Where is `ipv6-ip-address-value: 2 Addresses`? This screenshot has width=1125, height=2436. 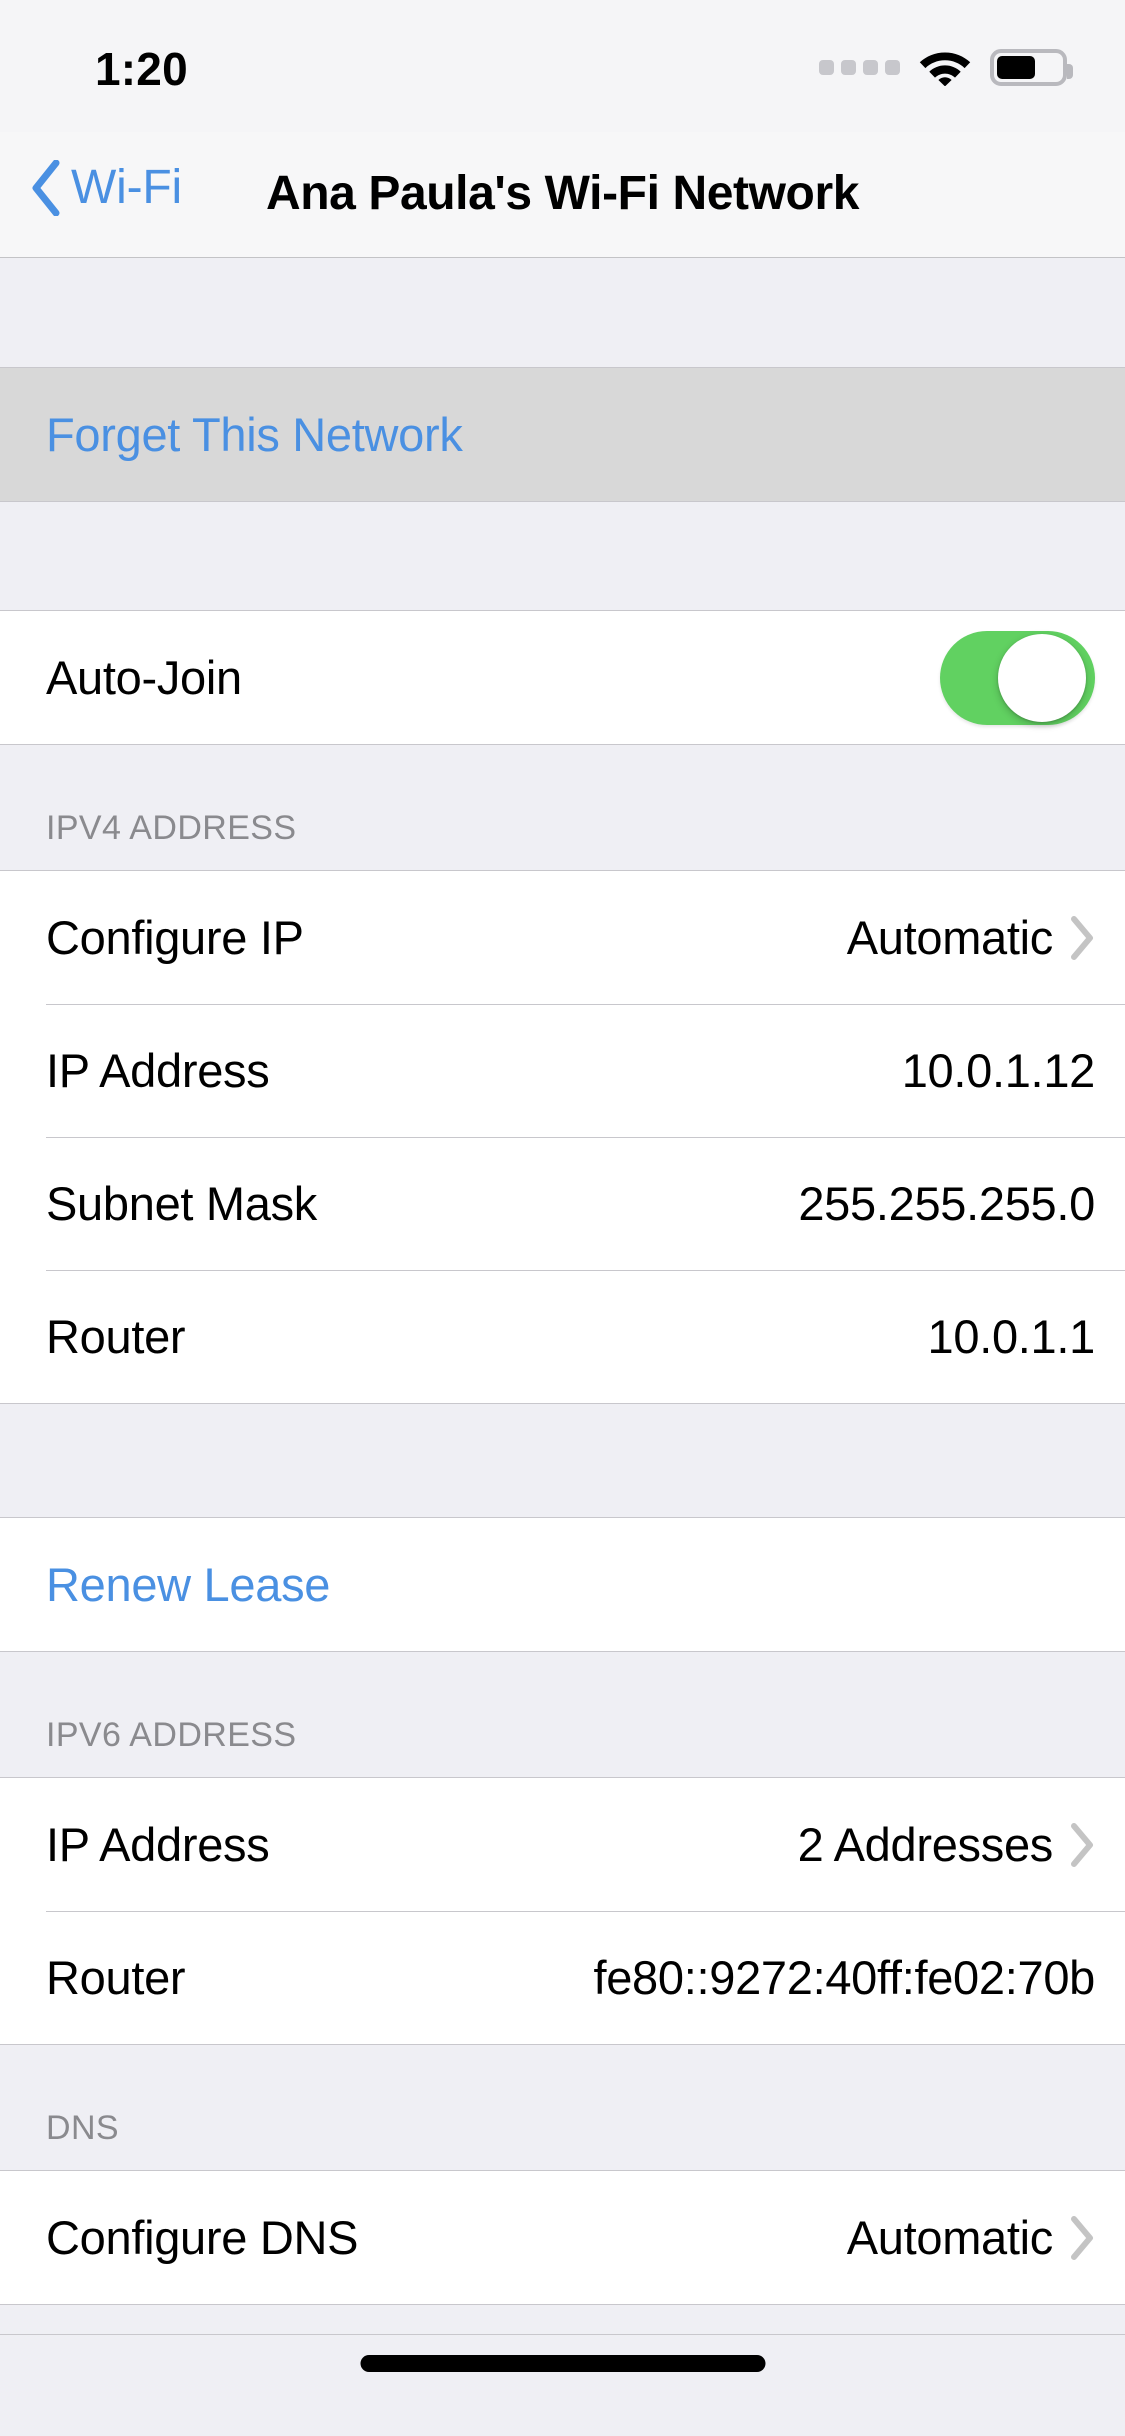 ipv6-ip-address-value: 2 Addresses is located at coordinates (925, 1844).